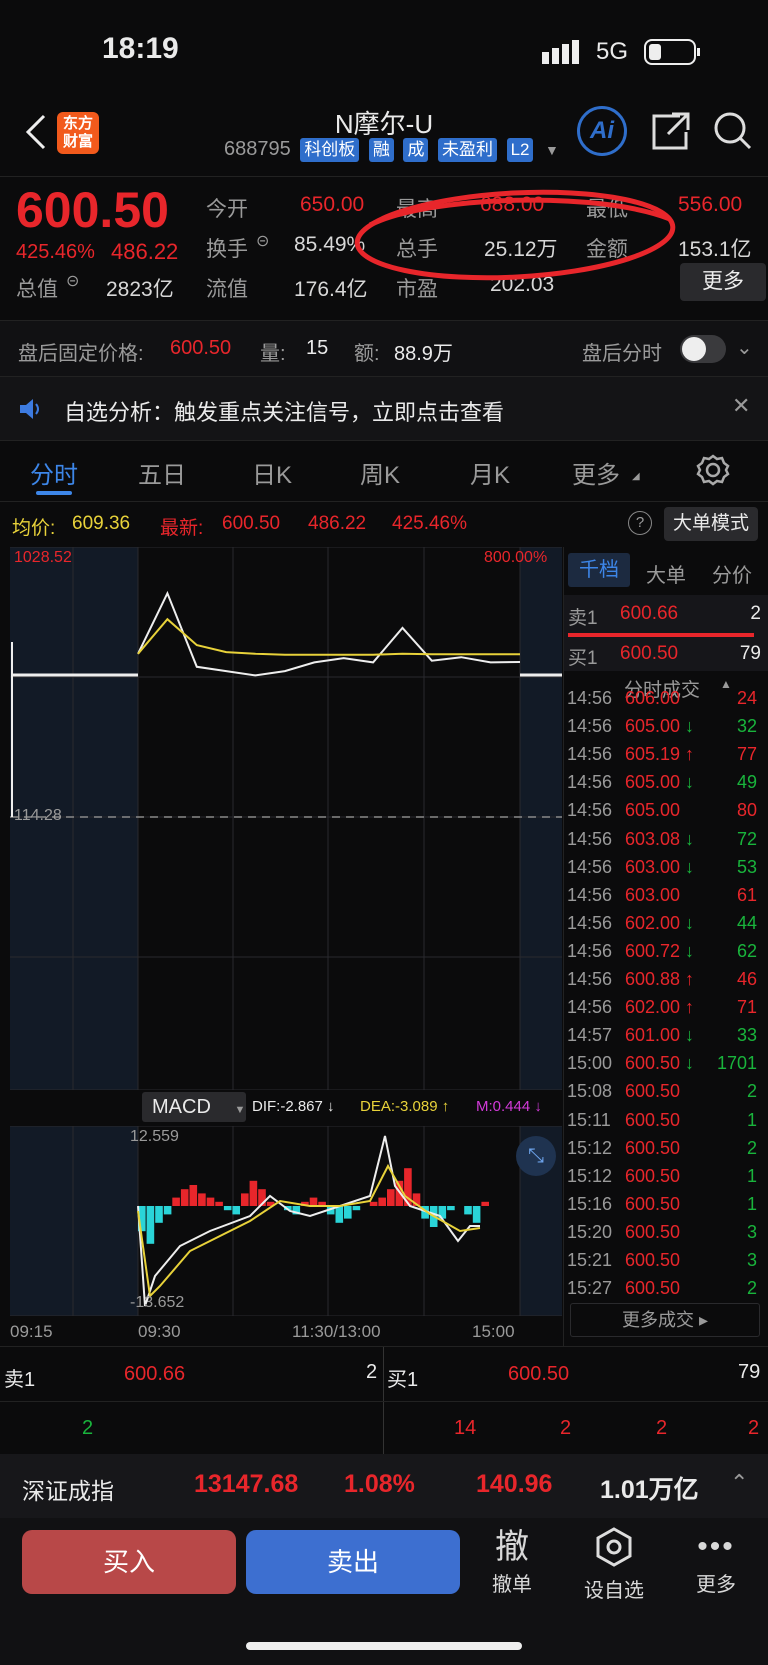 The height and width of the screenshot is (1665, 768). Describe the element at coordinates (703, 349) in the screenshot. I see `ah-toggle` at that location.